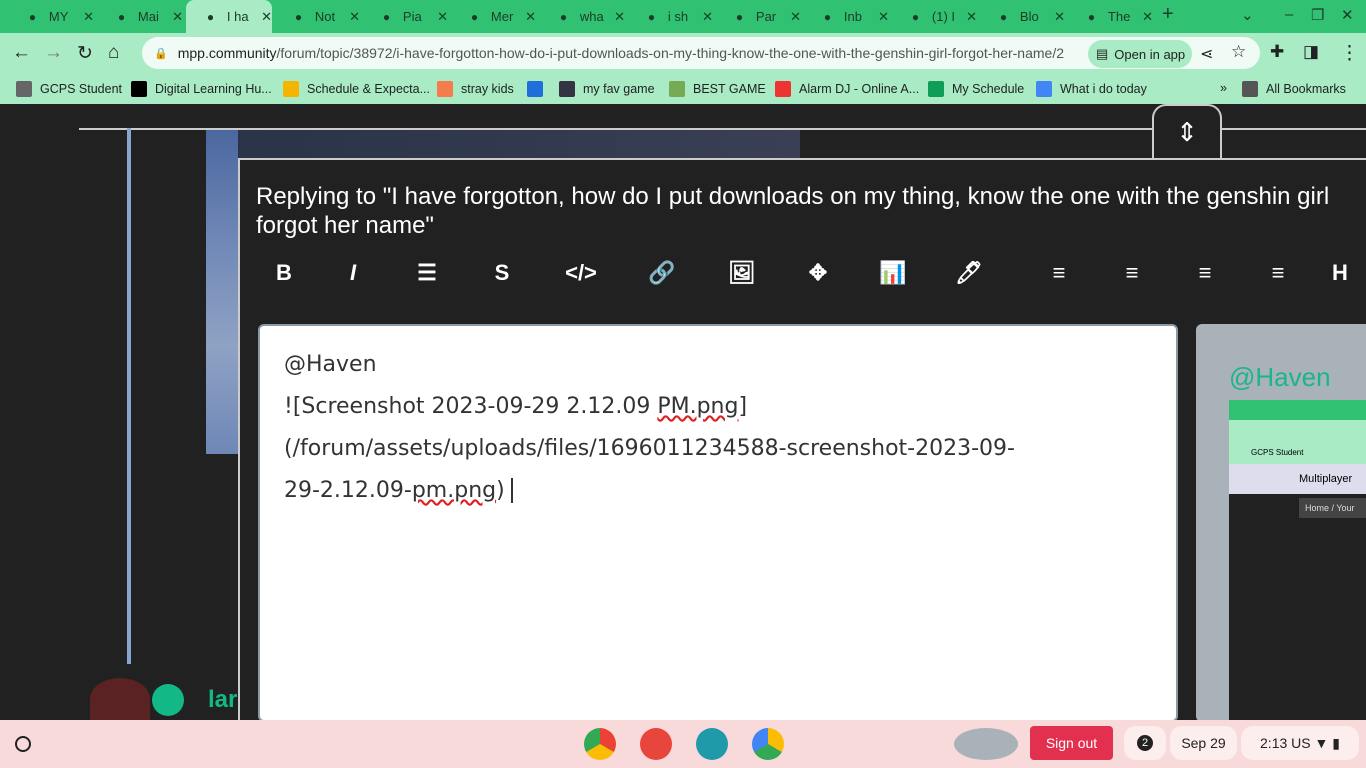 This screenshot has width=1366, height=768. What do you see at coordinates (662, 273) in the screenshot?
I see `link-icon: 🔗` at bounding box center [662, 273].